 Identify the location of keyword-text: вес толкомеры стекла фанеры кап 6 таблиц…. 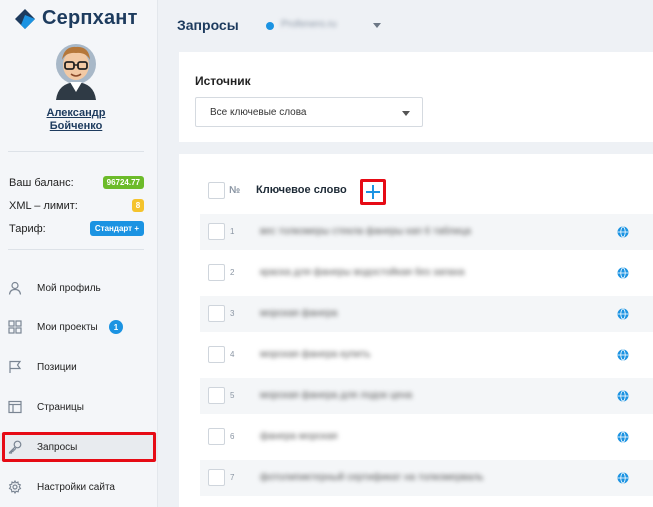
(365, 231).